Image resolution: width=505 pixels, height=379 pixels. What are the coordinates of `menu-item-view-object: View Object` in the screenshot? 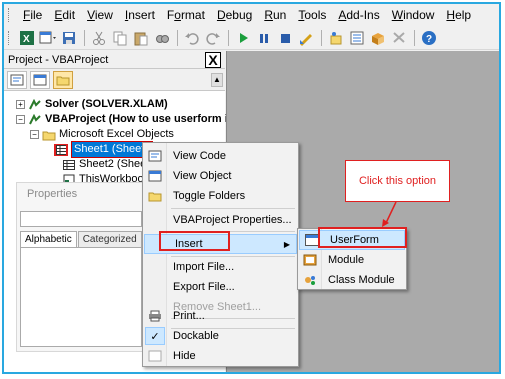 It's located at (220, 176).